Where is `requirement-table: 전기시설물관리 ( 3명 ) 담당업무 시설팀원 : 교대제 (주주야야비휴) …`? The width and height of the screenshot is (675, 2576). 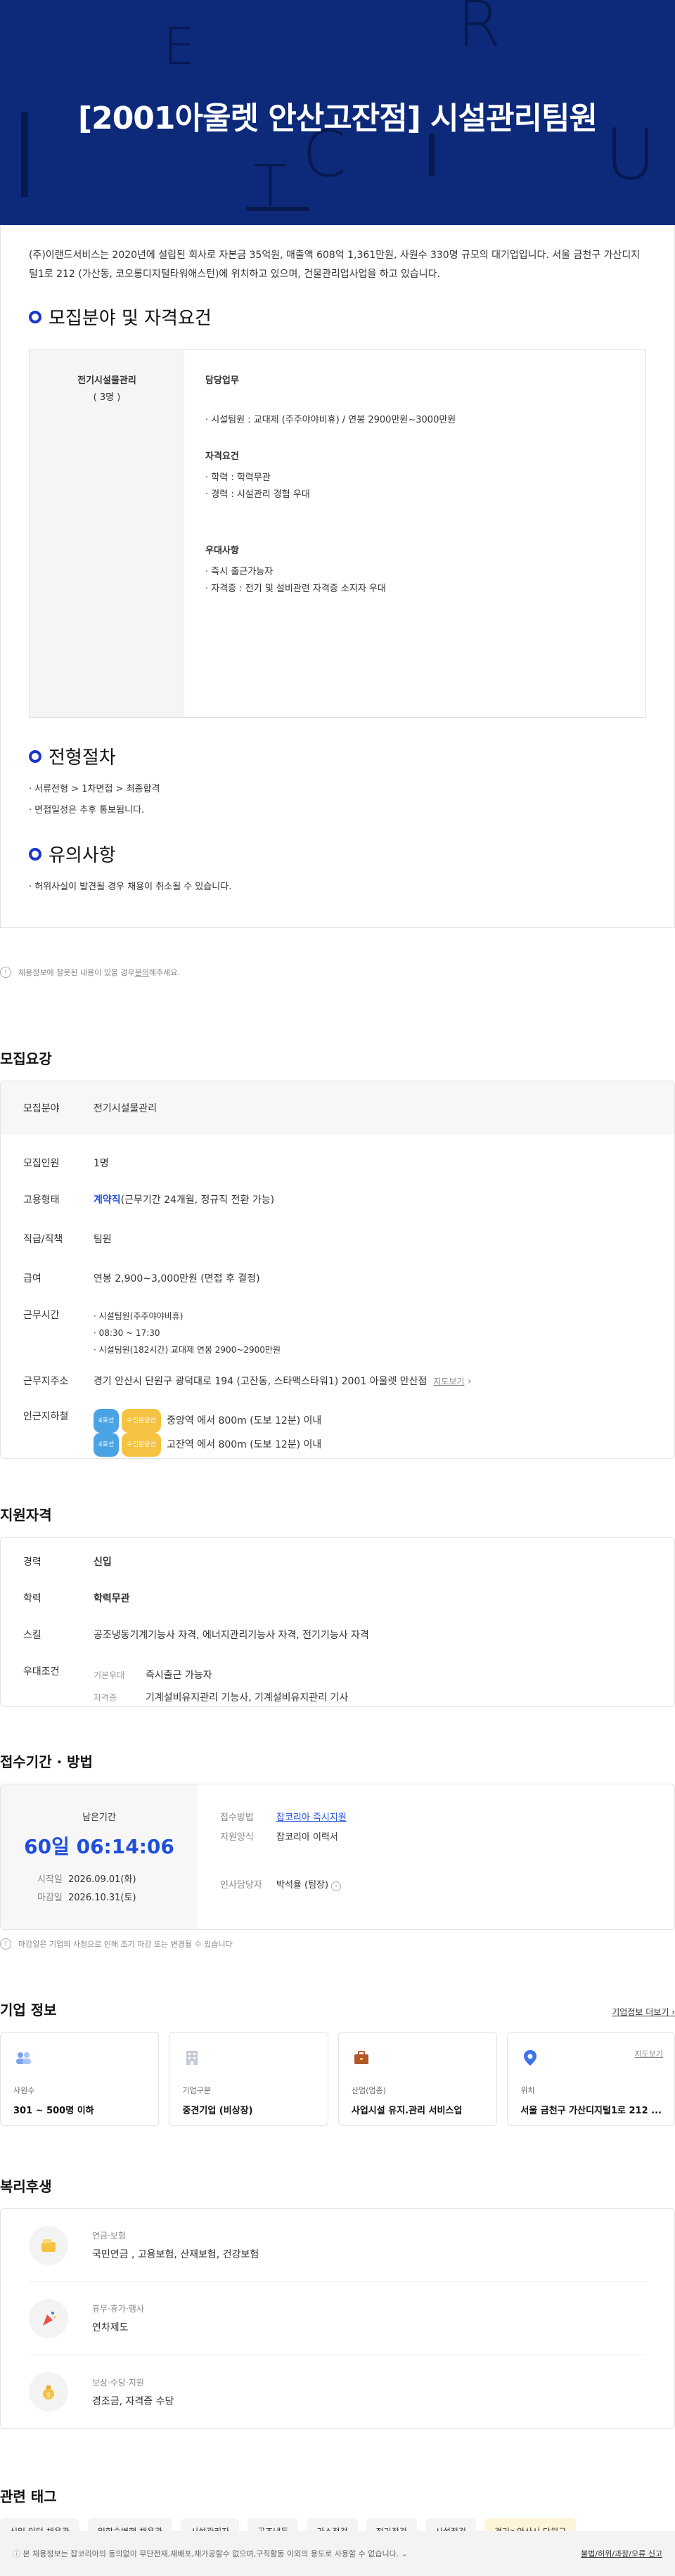
requirement-table: 전기시설물관리 ( 3명 ) 담당업무 시설팀원 : 교대제 (주주야야비휴) … is located at coordinates (337, 533).